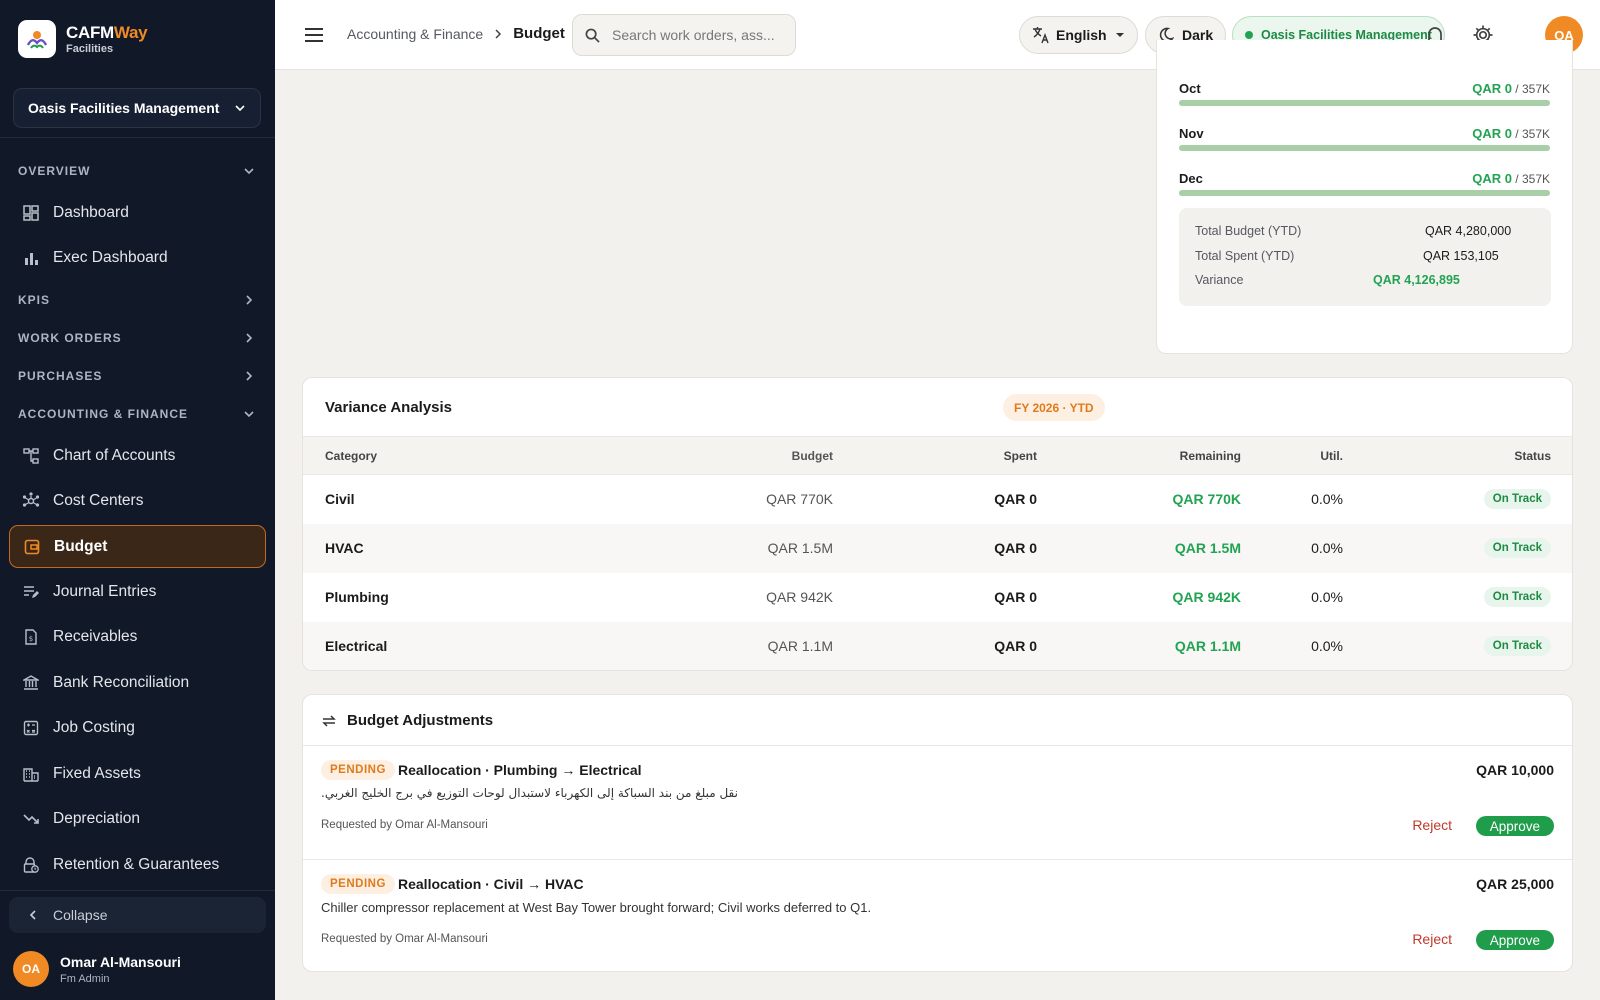  I want to click on sidebar-item-bank-reconciliation: Bank Reconciliation, so click(137, 683).